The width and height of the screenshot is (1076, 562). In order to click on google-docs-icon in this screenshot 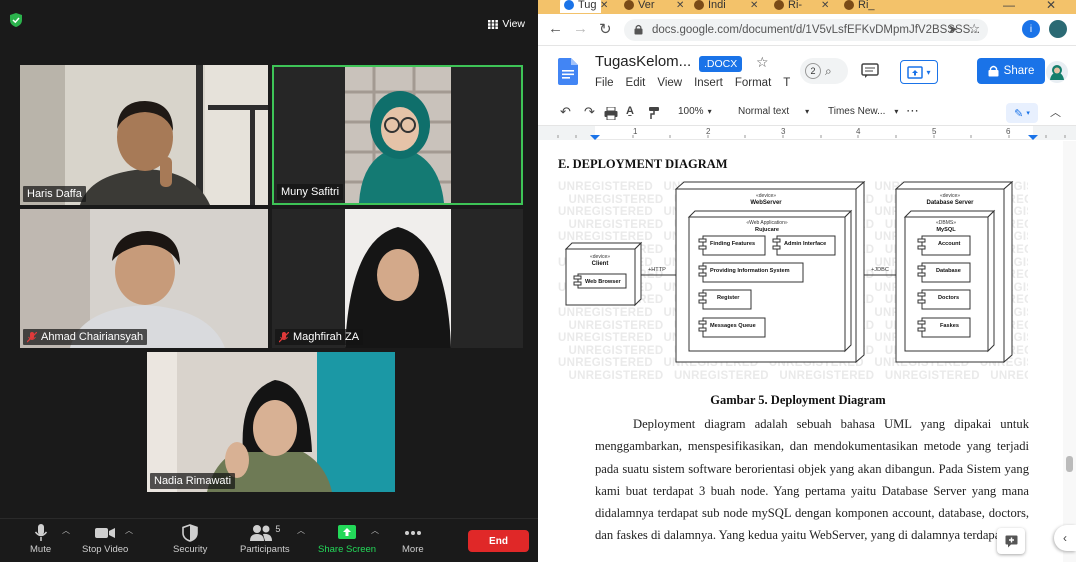, I will do `click(568, 71)`.